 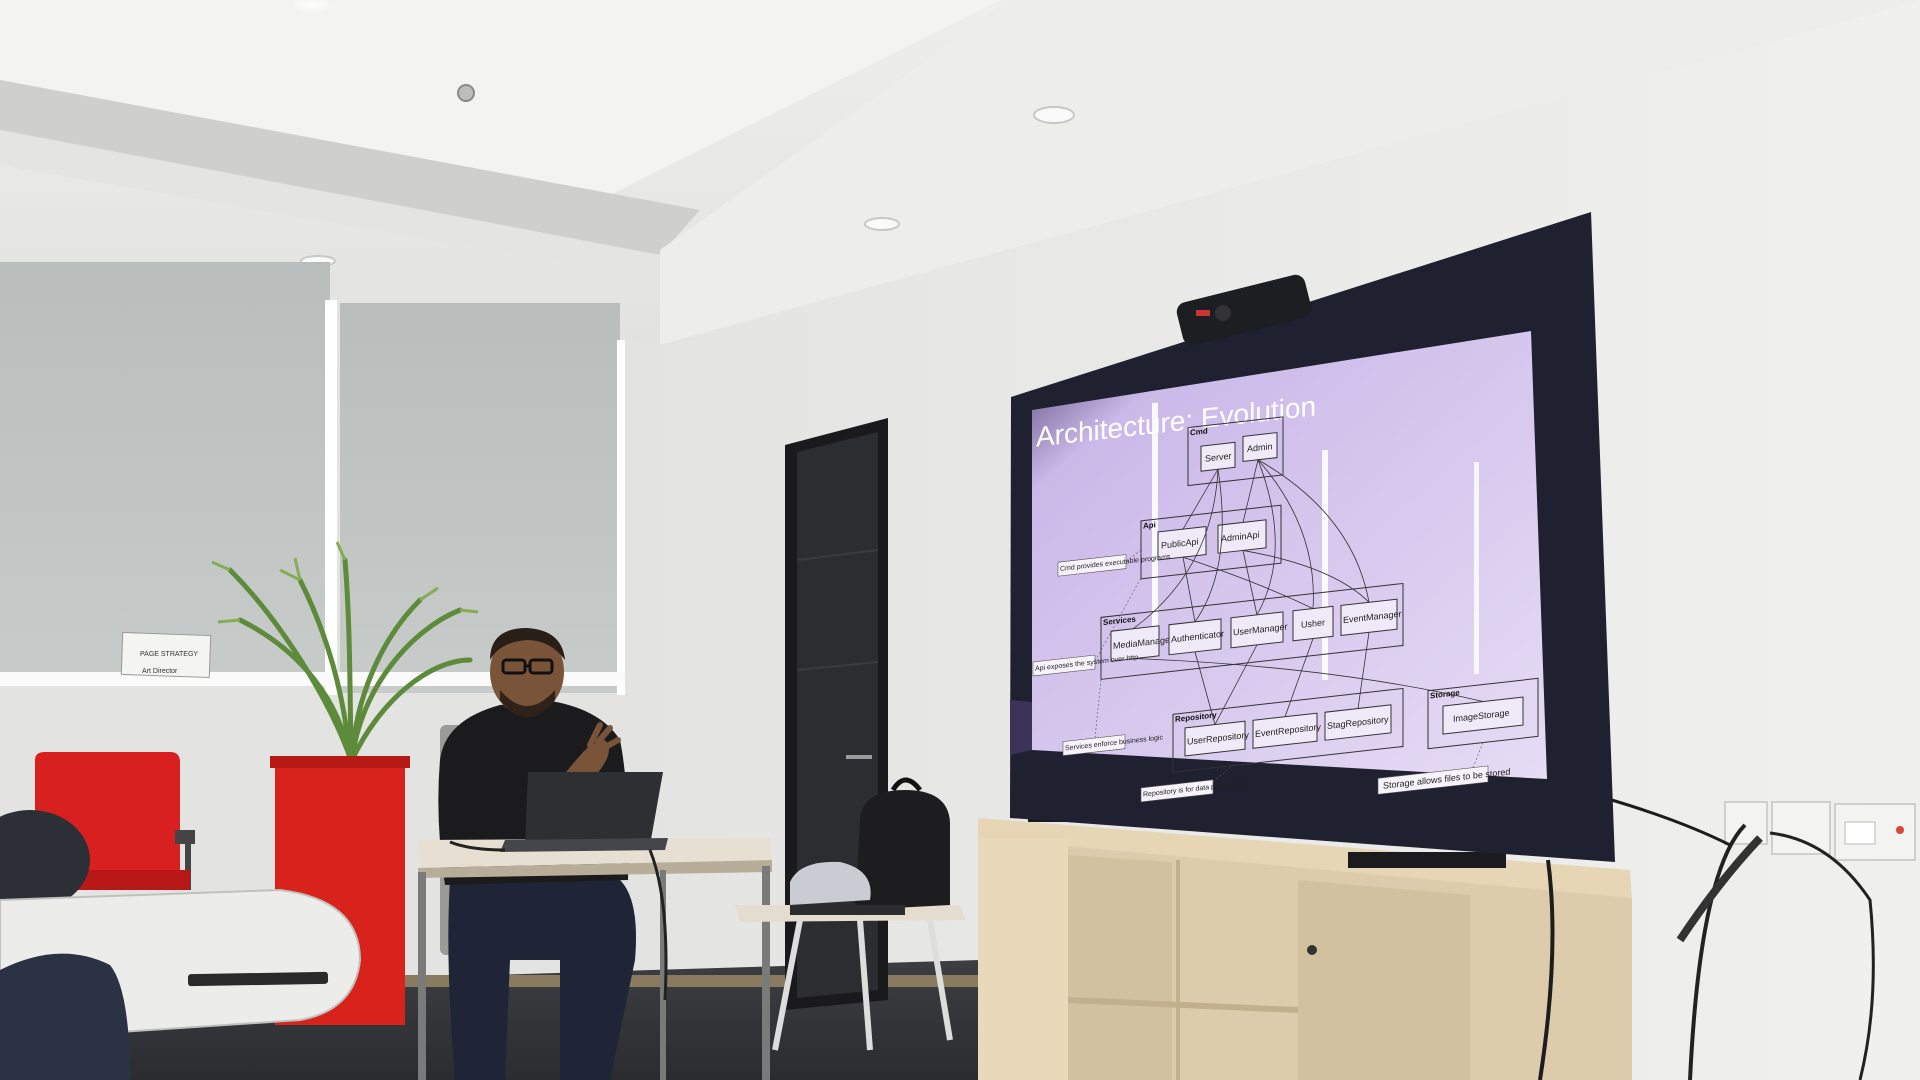 I want to click on window-sign: PAGE STRATEGY Art Director, so click(x=166, y=655).